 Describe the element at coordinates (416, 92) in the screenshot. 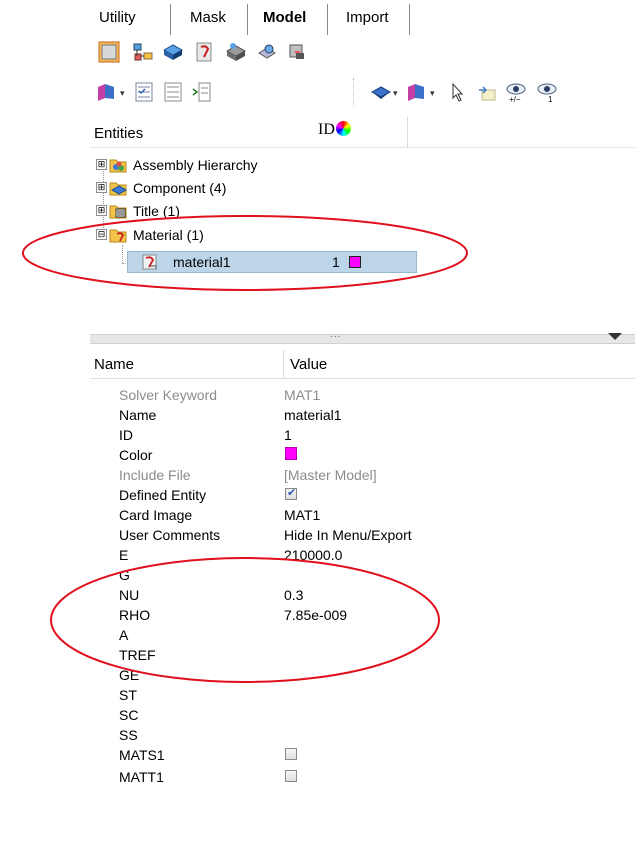

I see `view-orient-icon` at that location.